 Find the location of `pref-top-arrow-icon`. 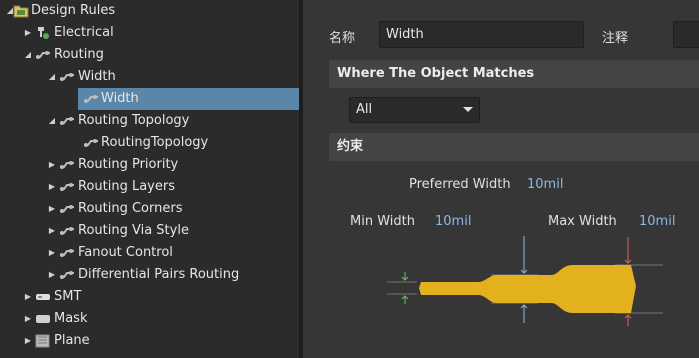

pref-top-arrow-icon is located at coordinates (524, 255).